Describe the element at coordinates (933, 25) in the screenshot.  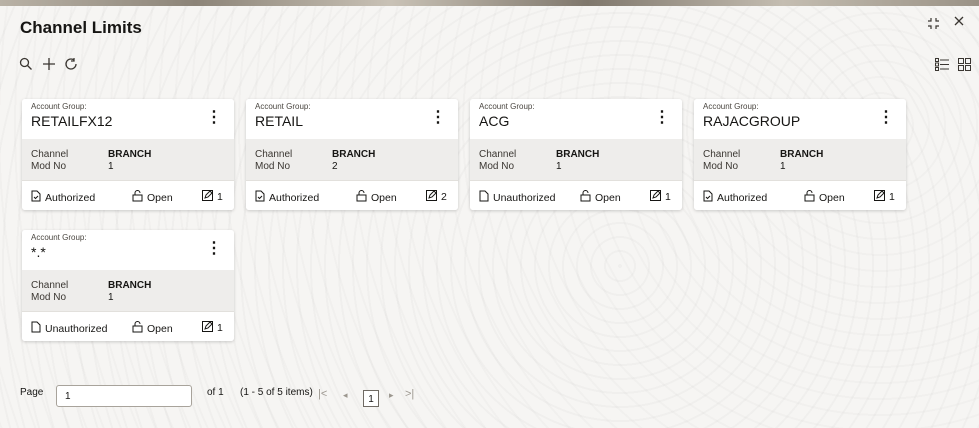
I see `maximize-icon` at that location.